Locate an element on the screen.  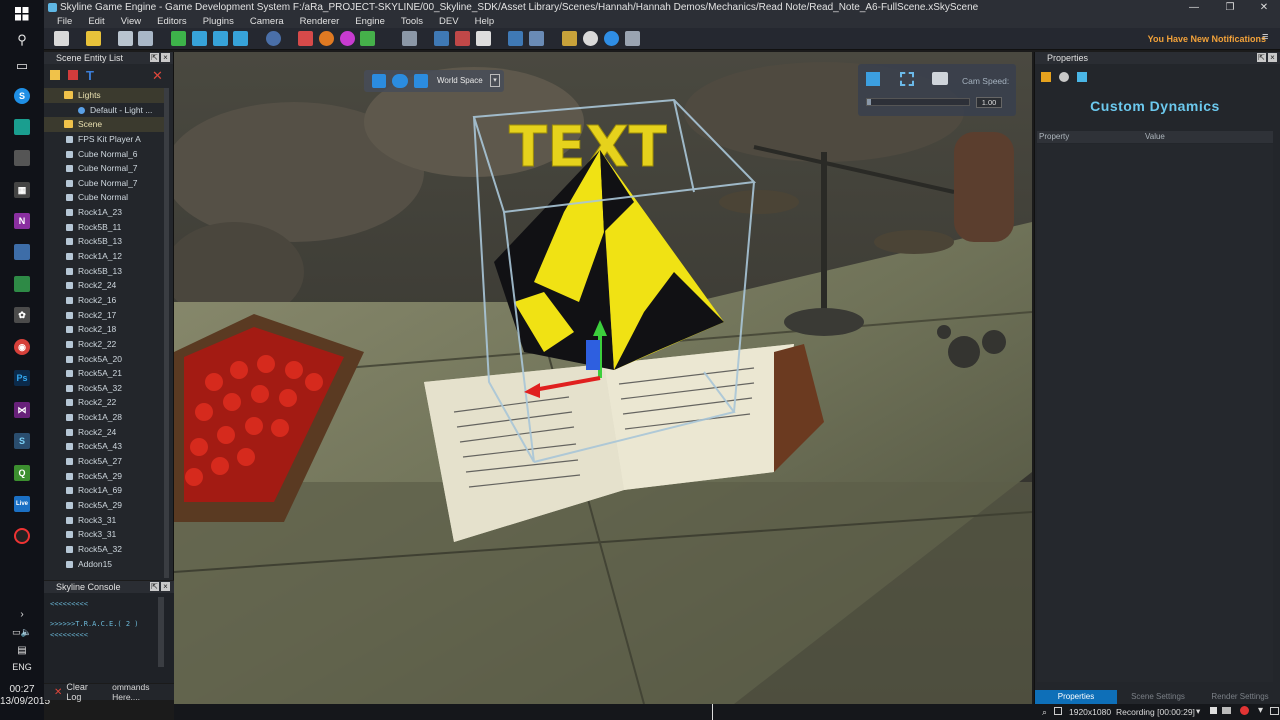
recording-menu-icon: ▾ is located at coordinates (1198, 711).